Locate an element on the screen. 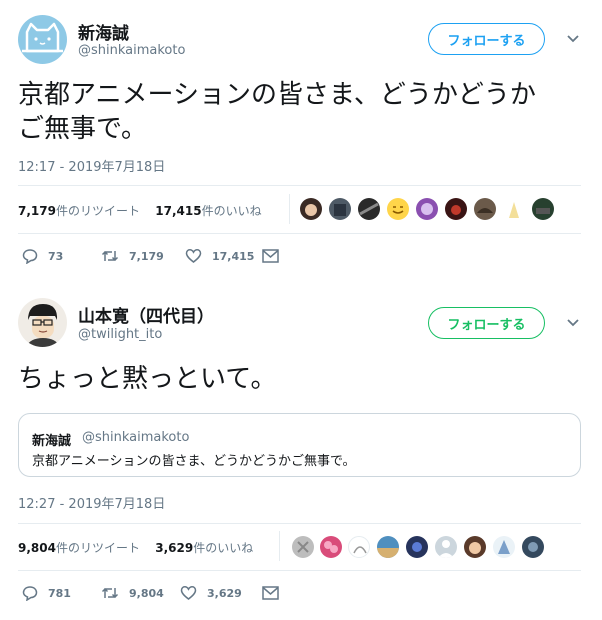 The width and height of the screenshot is (602, 620). author-avatar-cat-icon is located at coordinates (42, 39).